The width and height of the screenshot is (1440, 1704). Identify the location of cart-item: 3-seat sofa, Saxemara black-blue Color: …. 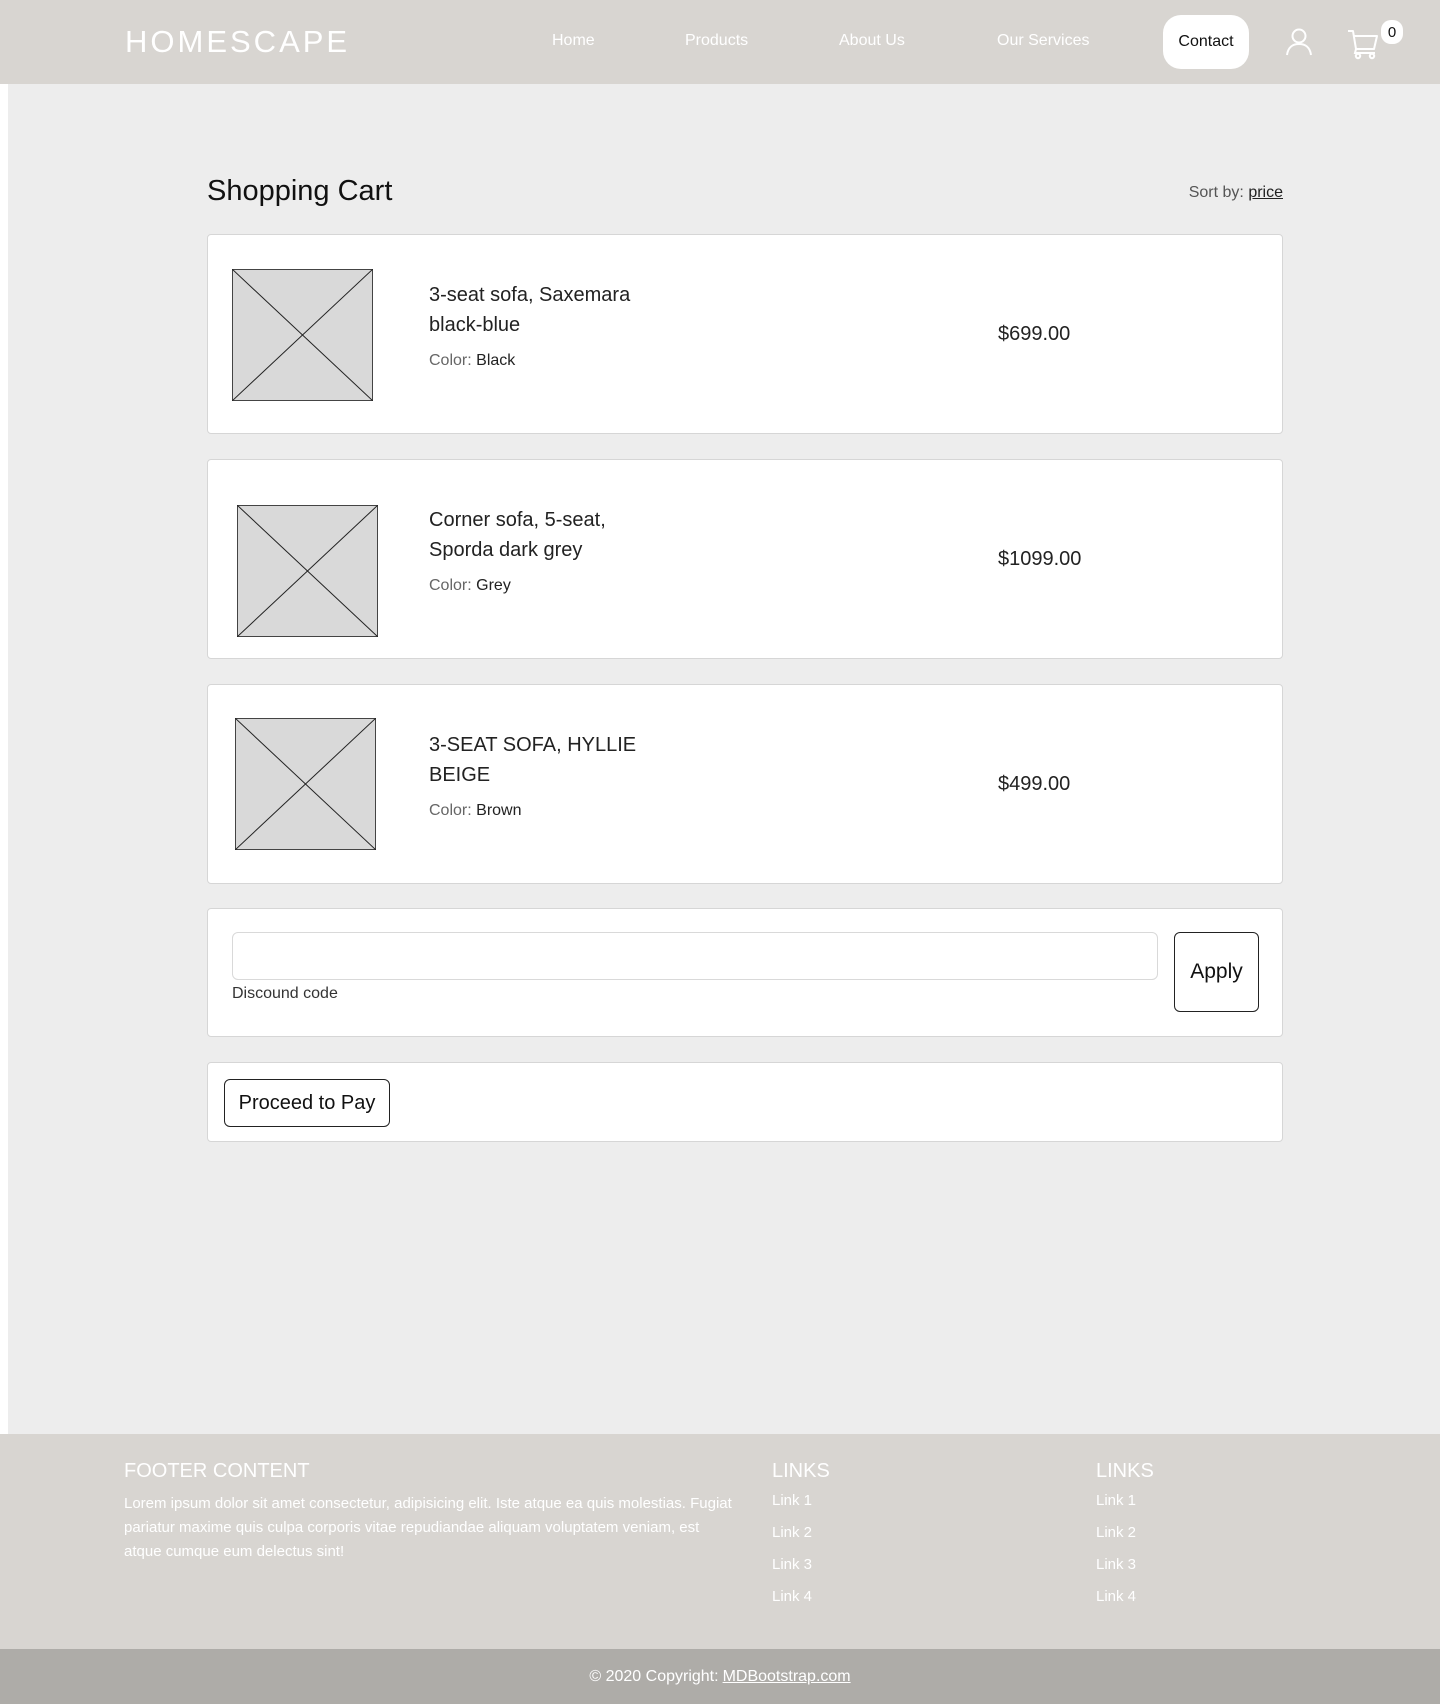
(745, 334).